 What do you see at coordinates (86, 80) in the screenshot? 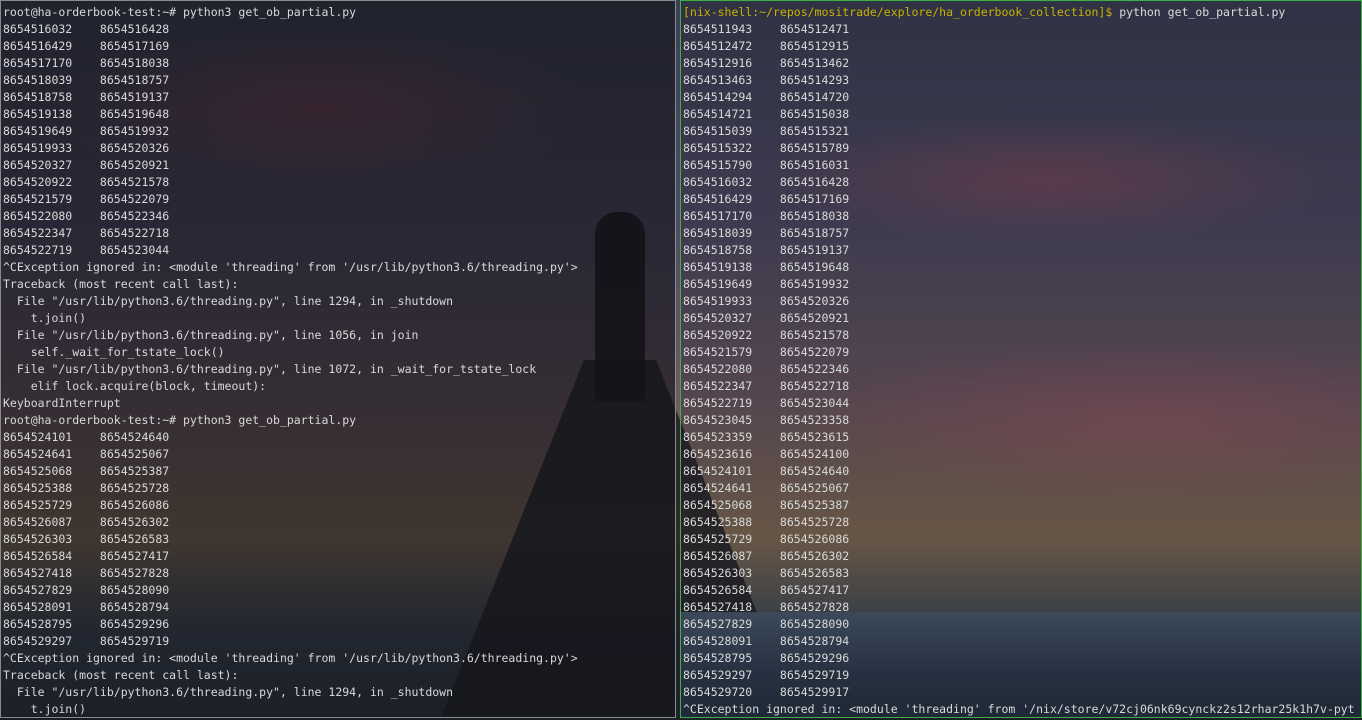
I see `left-terminal-line: 8654518039 8654518757` at bounding box center [86, 80].